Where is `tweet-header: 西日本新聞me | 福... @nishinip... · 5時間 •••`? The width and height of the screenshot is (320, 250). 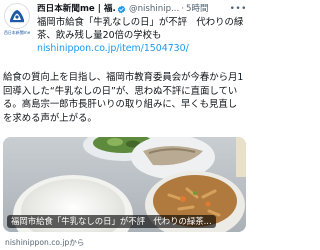
tweet-header: 西日本新聞me | 福... @nishinip... · 5時間 ••• is located at coordinates (142, 9).